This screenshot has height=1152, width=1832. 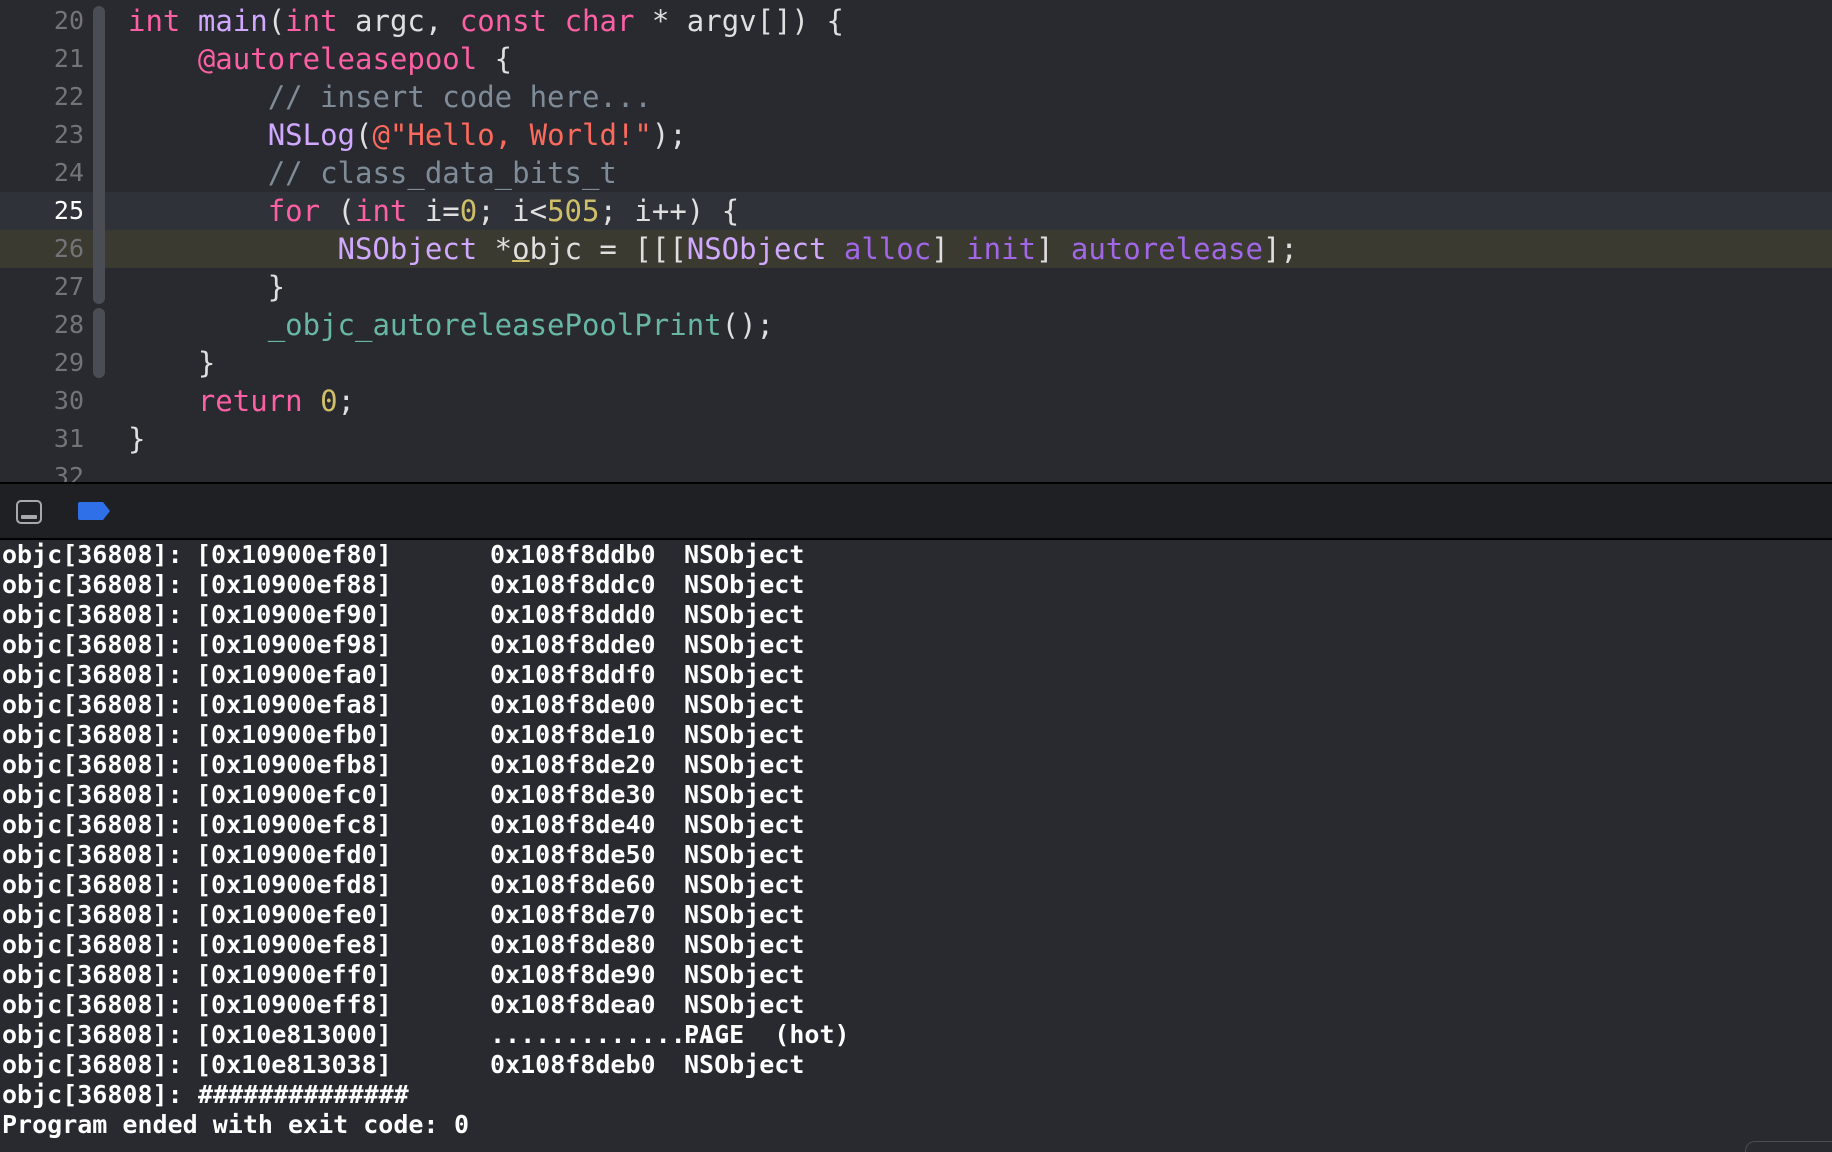 I want to click on object-address: 0x108f8dde0, so click(x=573, y=644).